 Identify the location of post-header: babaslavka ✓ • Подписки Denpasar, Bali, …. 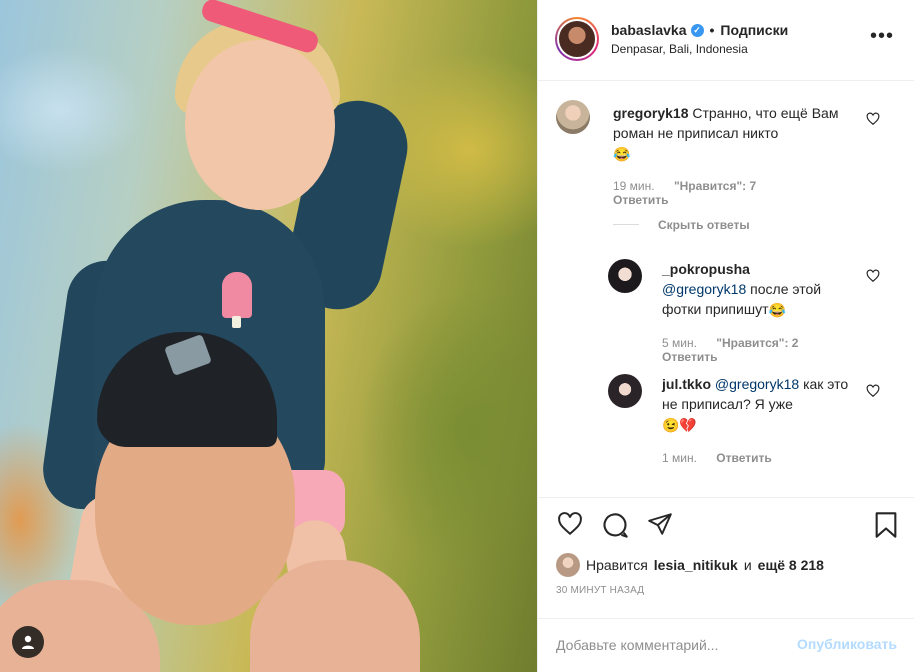
(726, 40).